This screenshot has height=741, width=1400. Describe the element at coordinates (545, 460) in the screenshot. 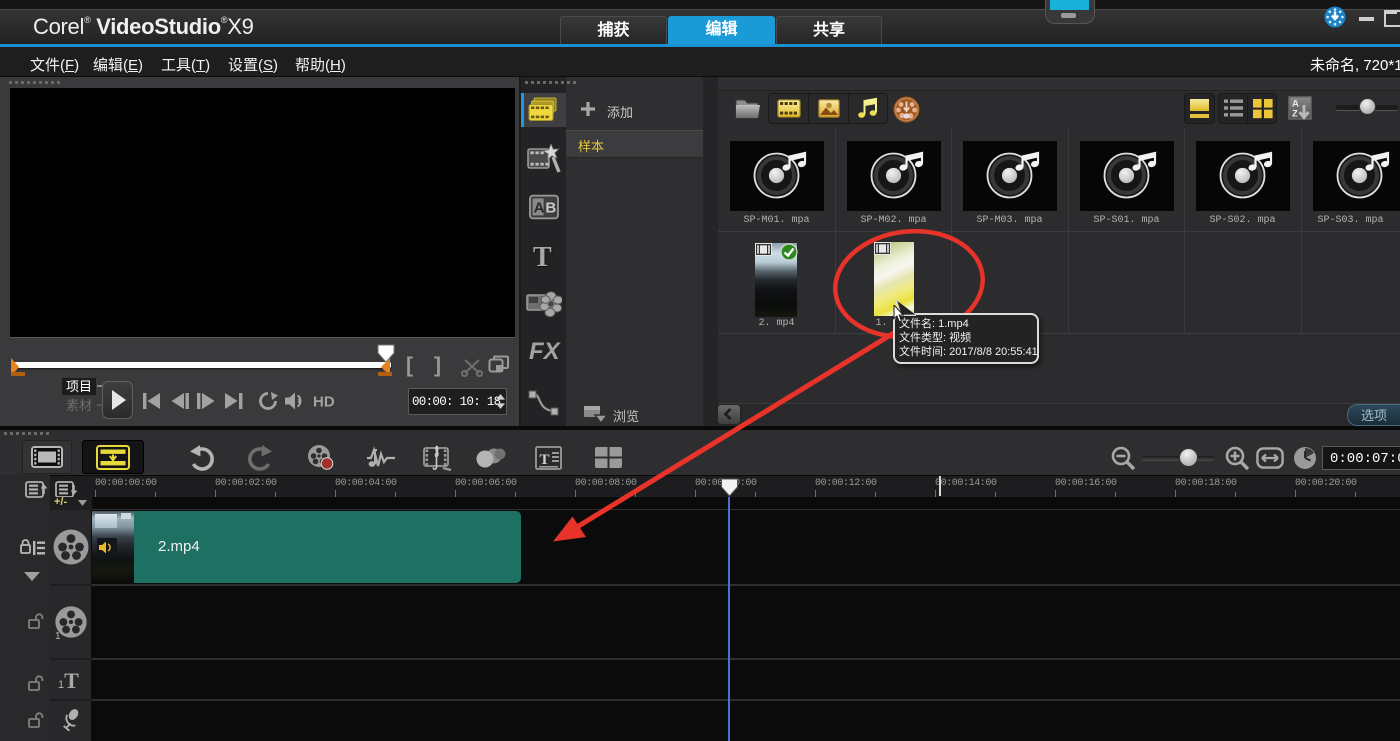

I see `svg-text: T` at that location.